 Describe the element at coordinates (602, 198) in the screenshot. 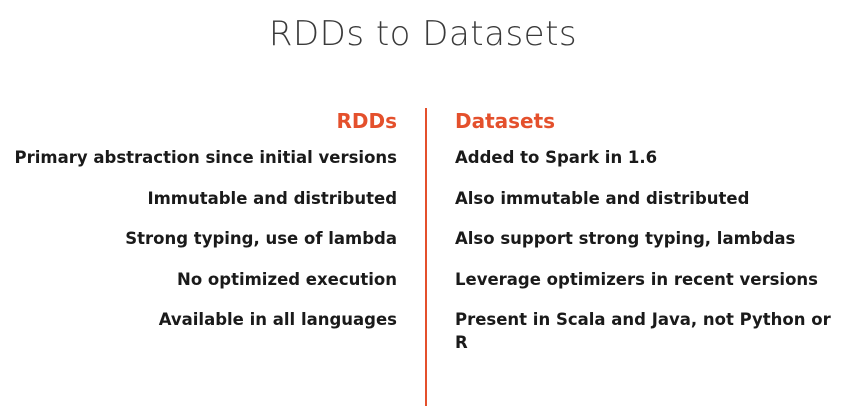

I see `datasets-item: Also immutable and distributed` at that location.